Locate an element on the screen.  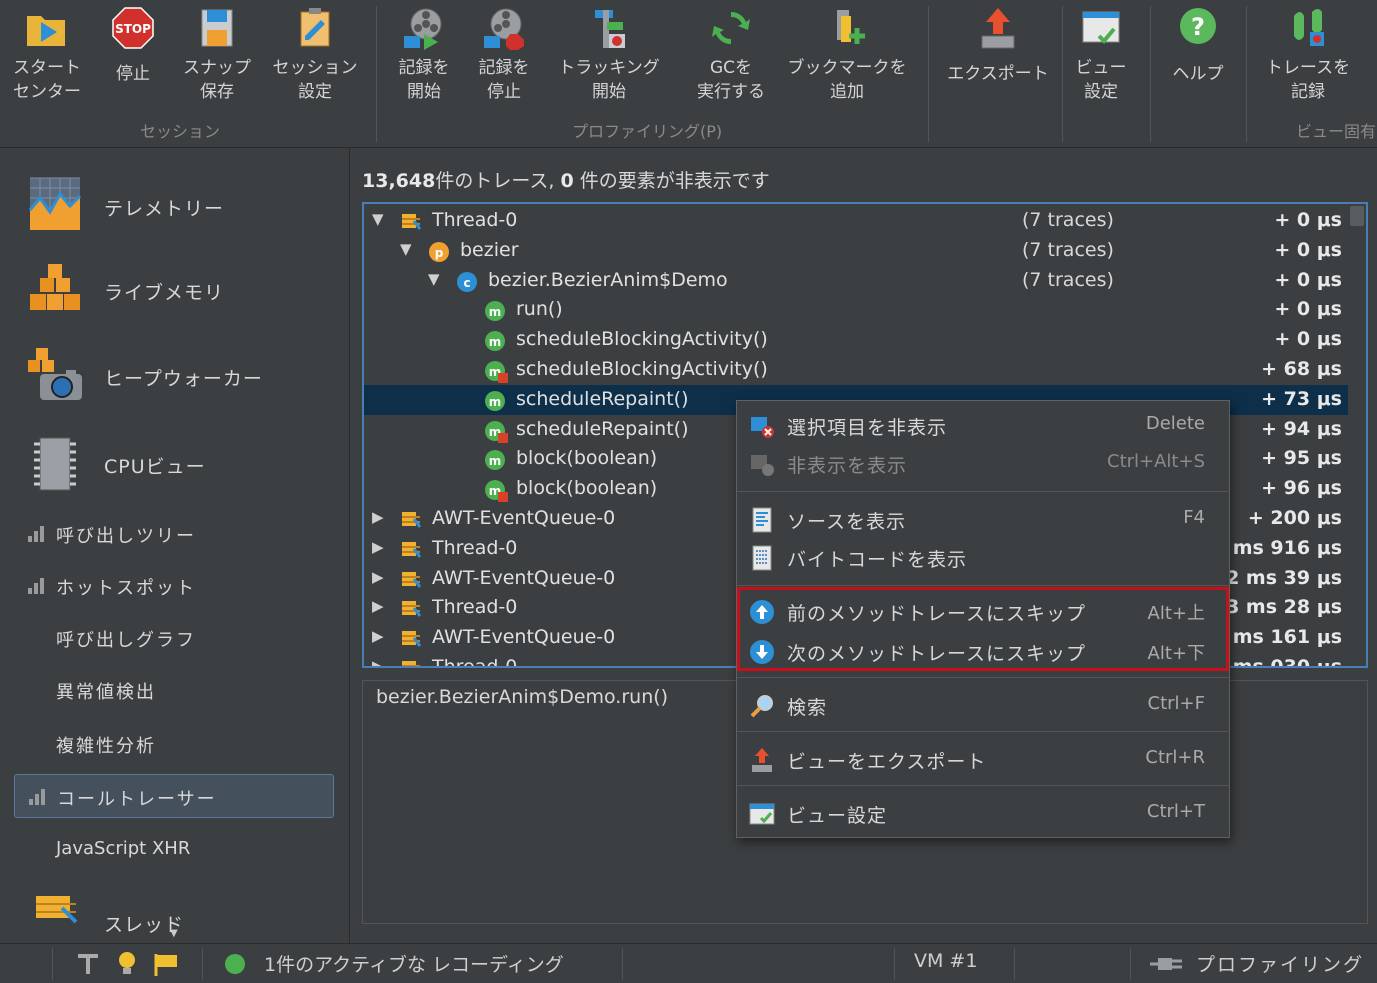
tree-row-traces: (7 traces) is located at coordinates (1068, 220).